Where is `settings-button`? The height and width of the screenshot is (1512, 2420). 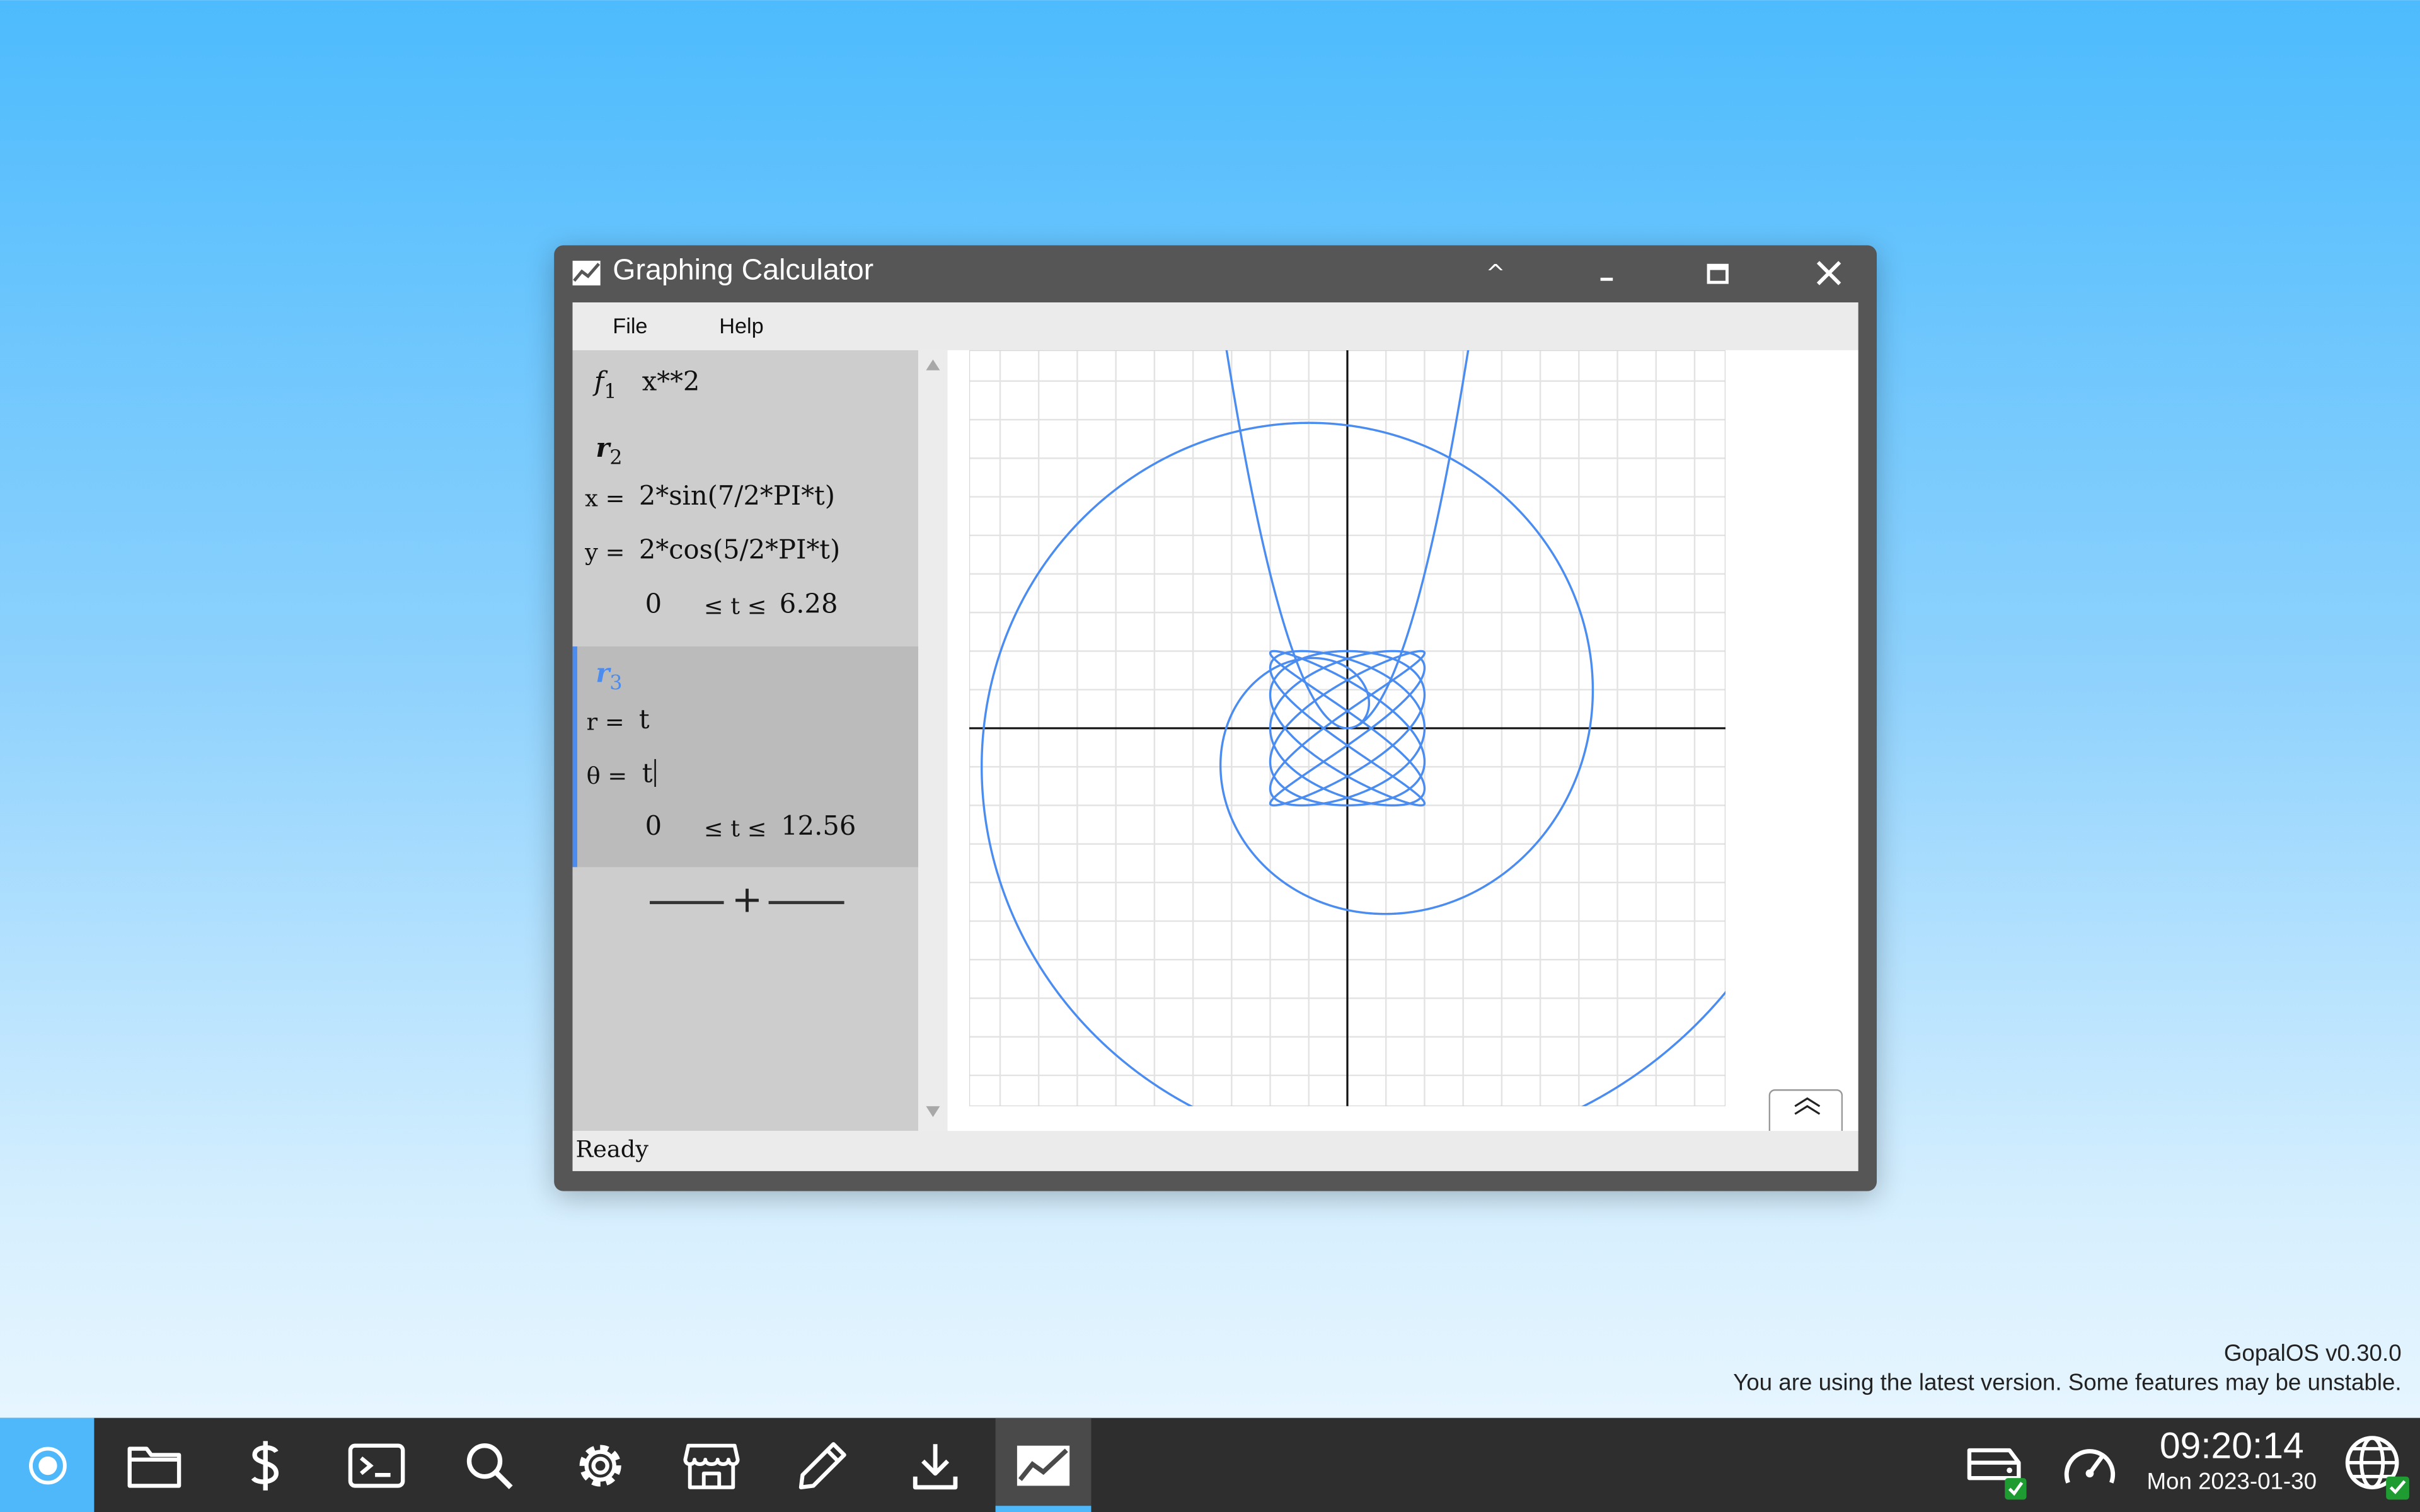
settings-button is located at coordinates (601, 1465).